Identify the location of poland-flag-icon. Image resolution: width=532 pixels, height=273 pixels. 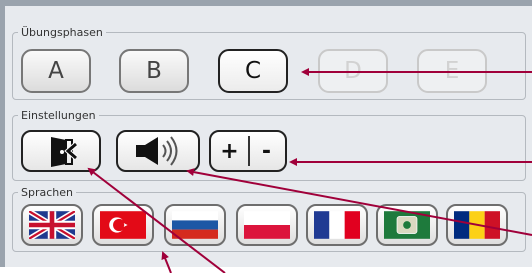
(267, 225).